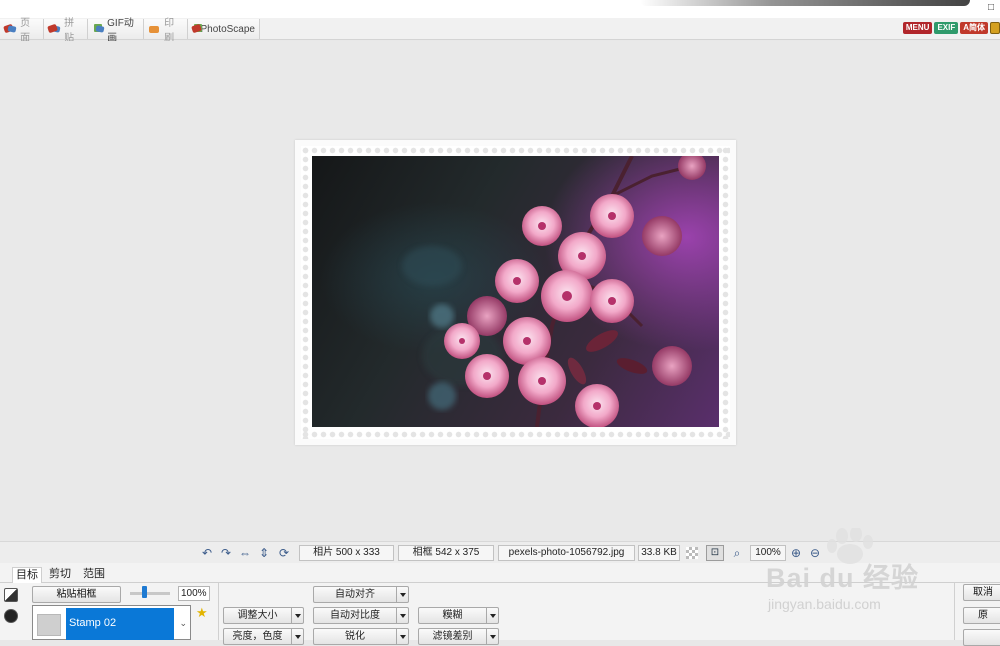 The height and width of the screenshot is (646, 1000). Describe the element at coordinates (981, 615) in the screenshot. I see `original-button: 原` at that location.